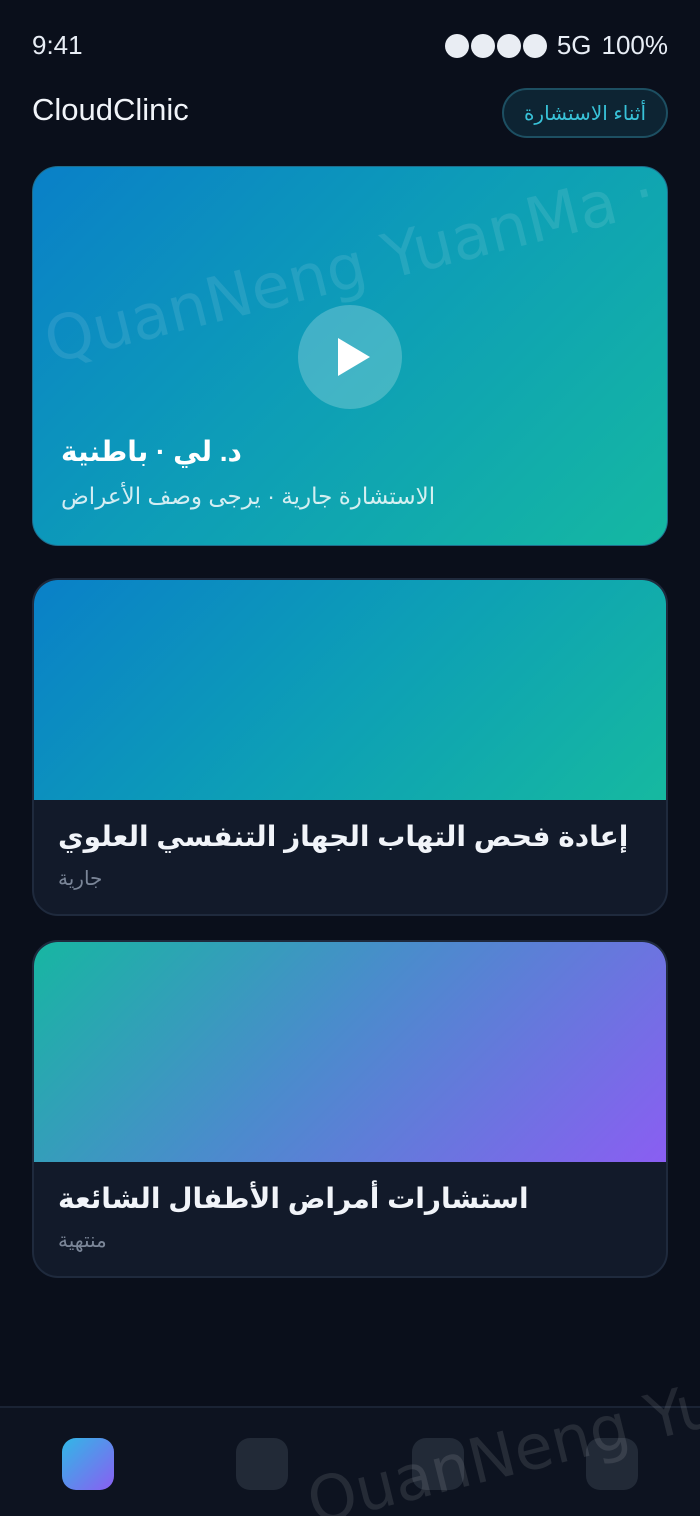 Image resolution: width=700 pixels, height=1516 pixels. What do you see at coordinates (635, 45) in the screenshot?
I see `battery-level: 100%` at bounding box center [635, 45].